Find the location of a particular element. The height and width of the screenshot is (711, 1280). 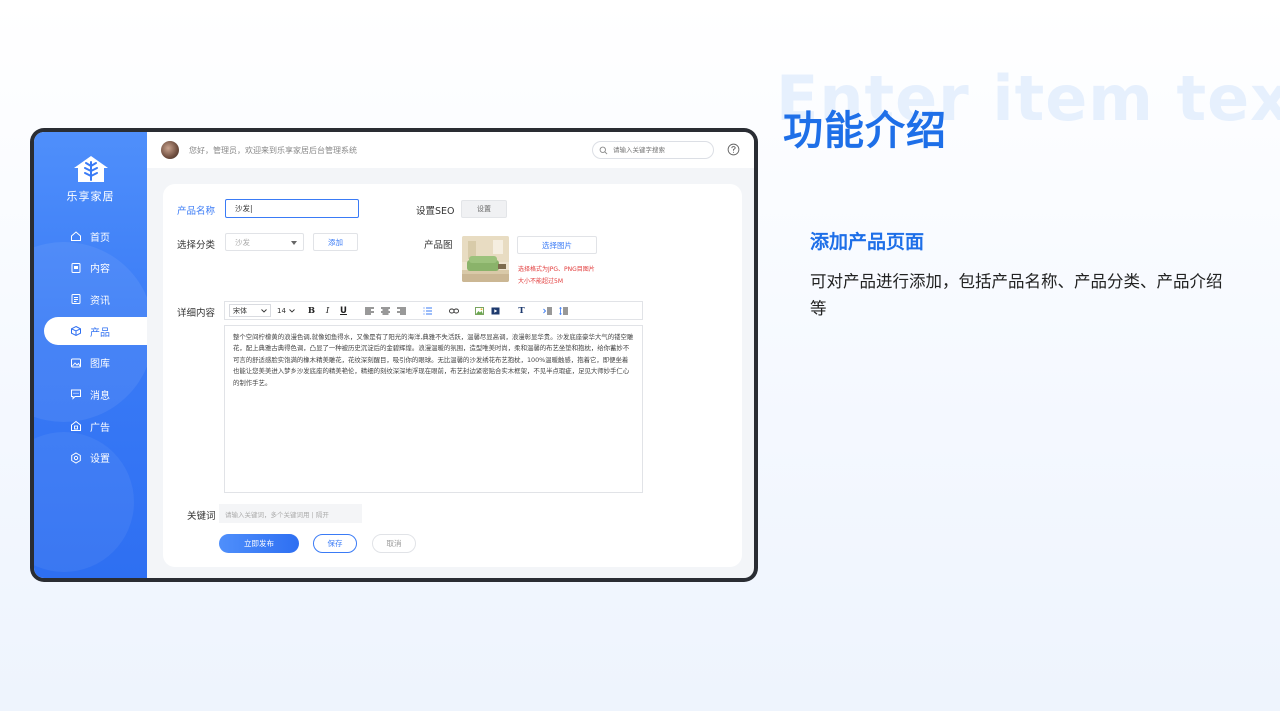

sidebar-item-label: 产品 is located at coordinates (100, 333).